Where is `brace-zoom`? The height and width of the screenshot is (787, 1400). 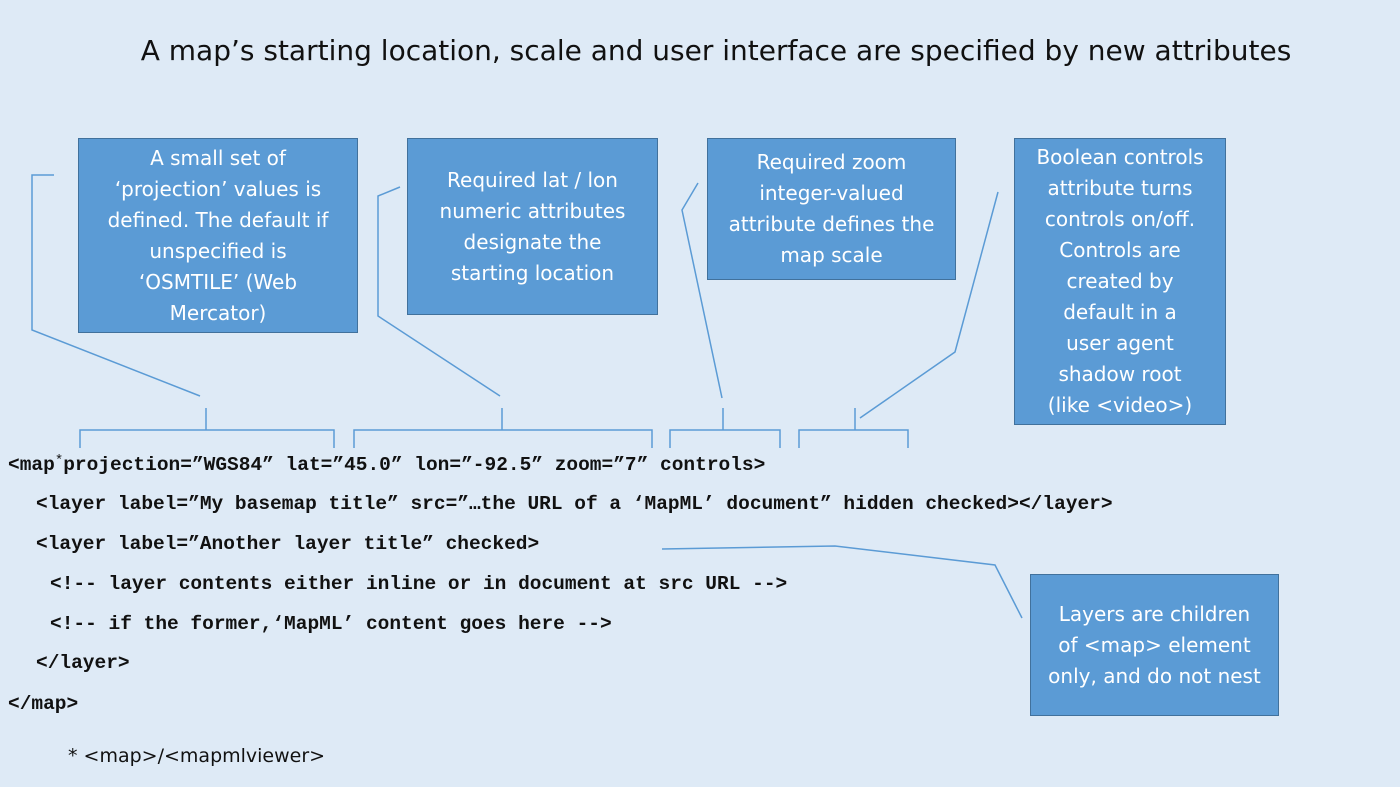 brace-zoom is located at coordinates (725, 428).